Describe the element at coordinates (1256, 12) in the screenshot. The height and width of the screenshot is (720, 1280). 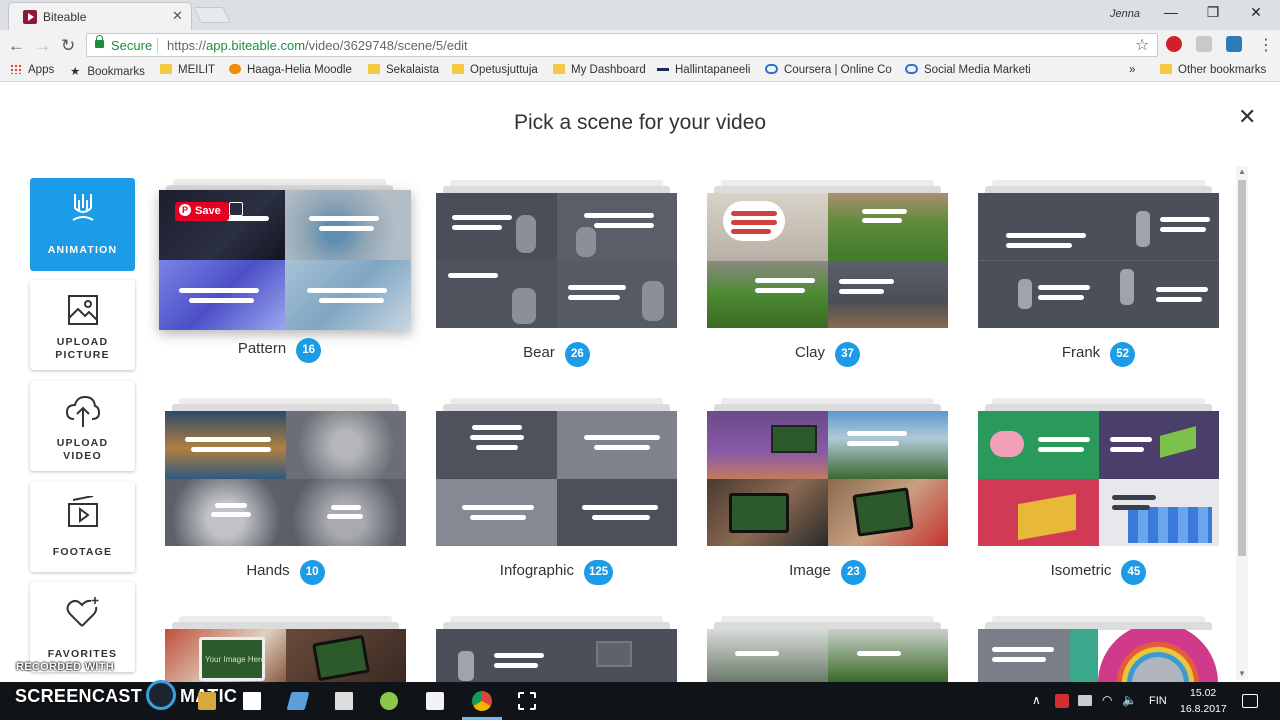
I see `close-window-button: ✕` at that location.